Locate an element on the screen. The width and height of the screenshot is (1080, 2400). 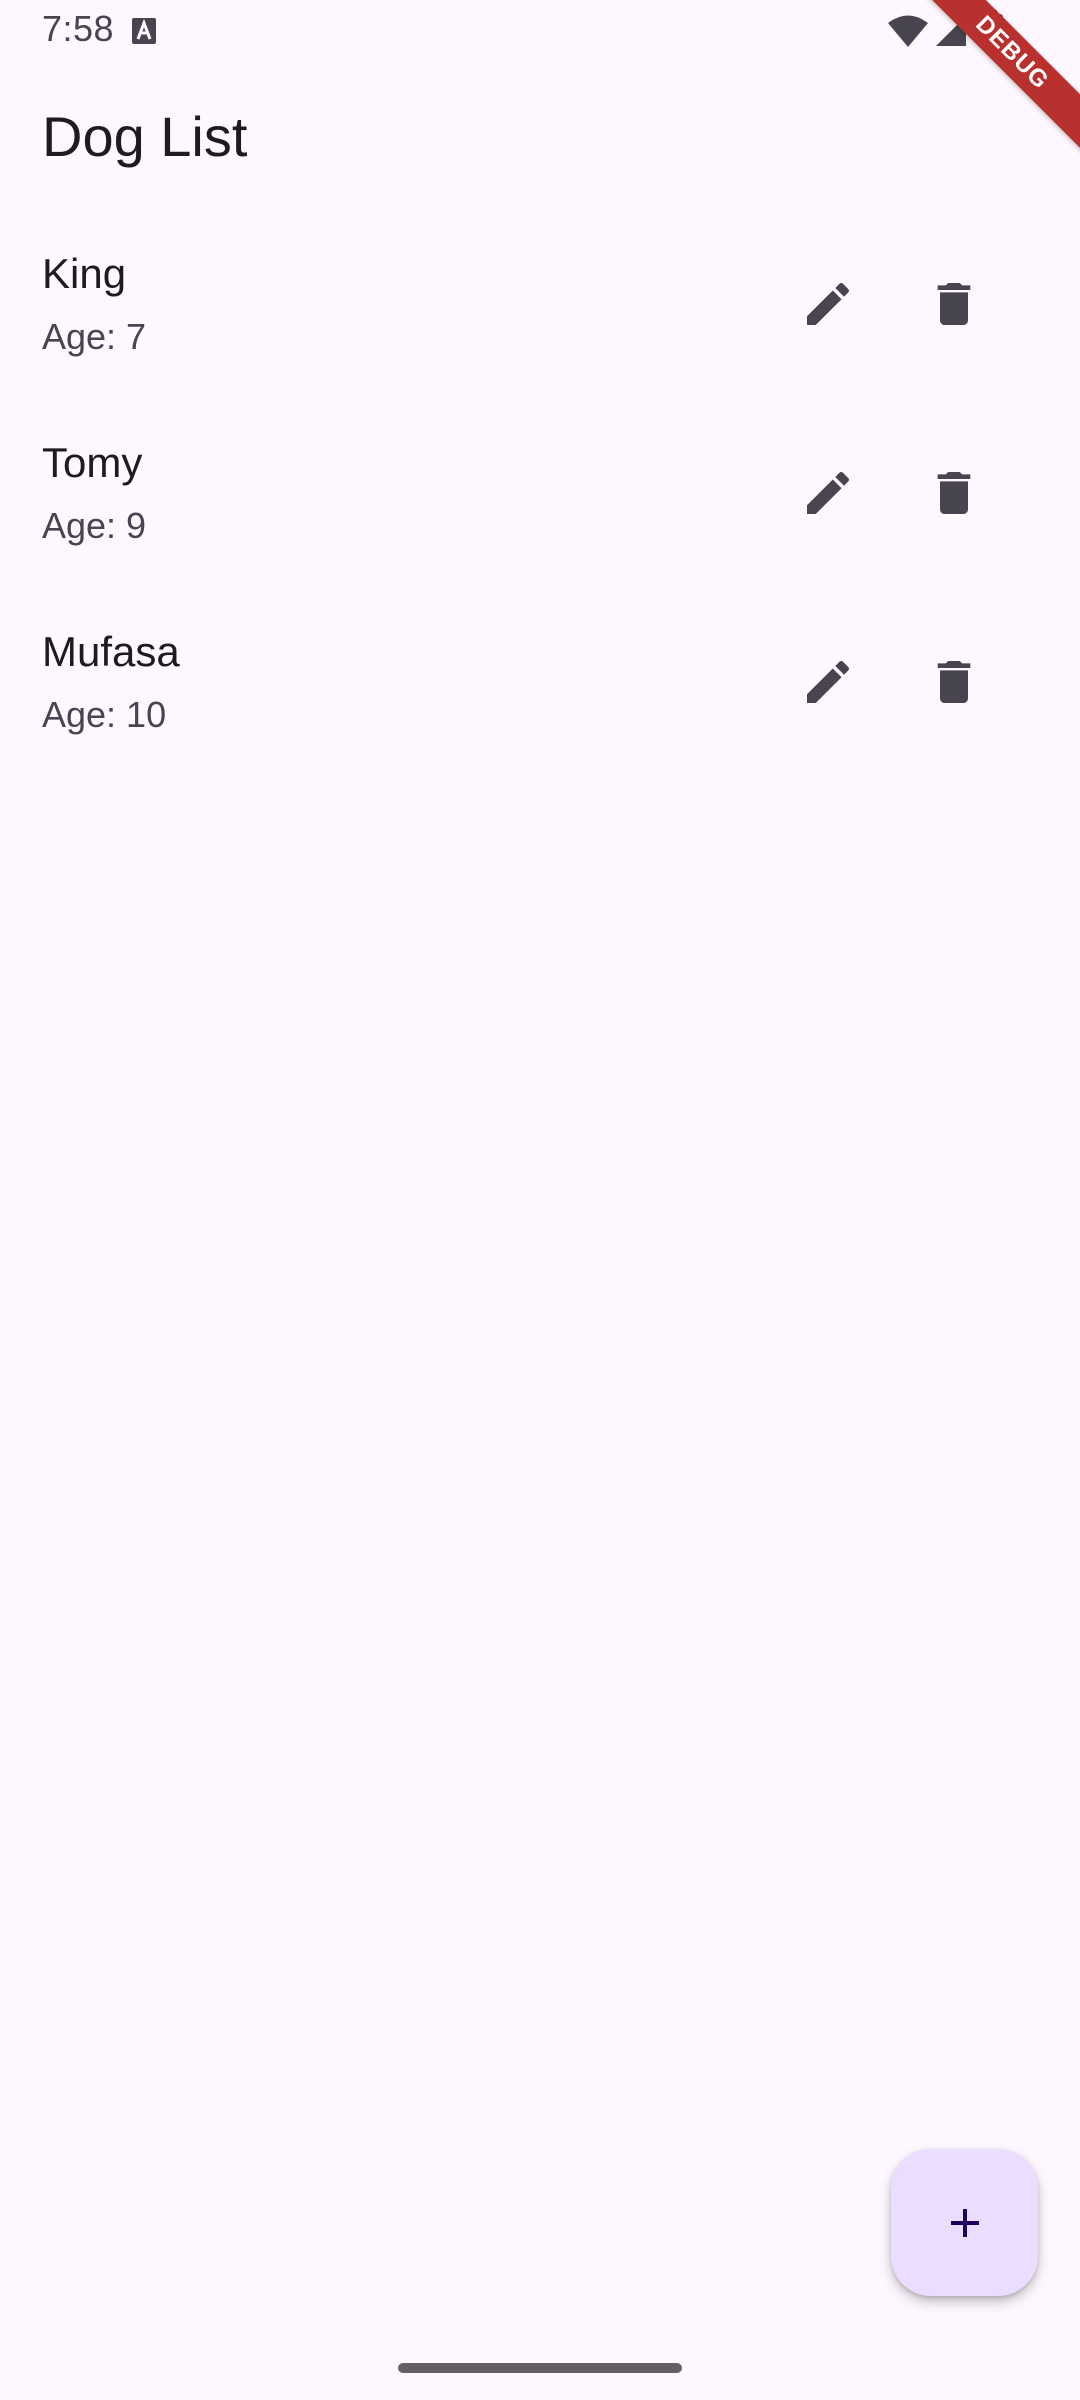
status-time: 7:58 is located at coordinates (78, 28).